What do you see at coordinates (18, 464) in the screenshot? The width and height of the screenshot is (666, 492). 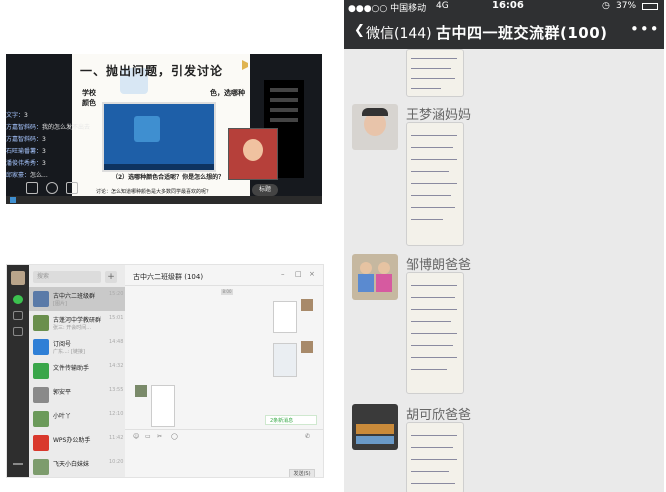 I see `menu-icon` at bounding box center [18, 464].